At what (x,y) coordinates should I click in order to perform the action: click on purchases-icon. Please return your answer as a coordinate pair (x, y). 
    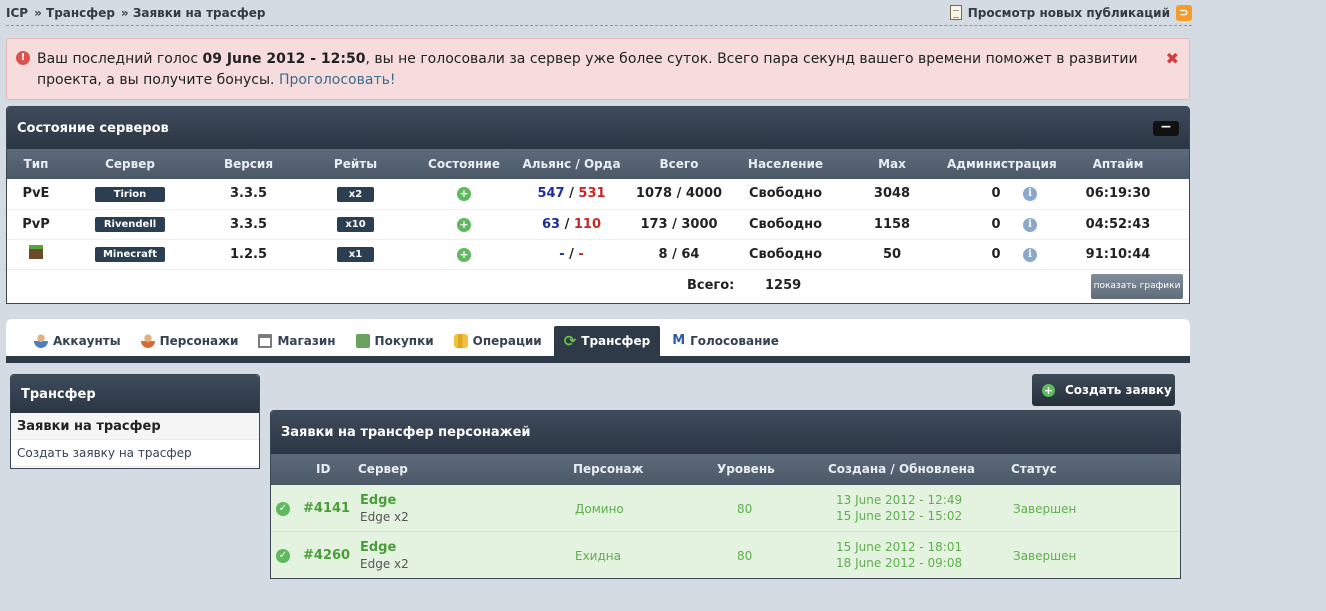
    Looking at the image, I should click on (362, 341).